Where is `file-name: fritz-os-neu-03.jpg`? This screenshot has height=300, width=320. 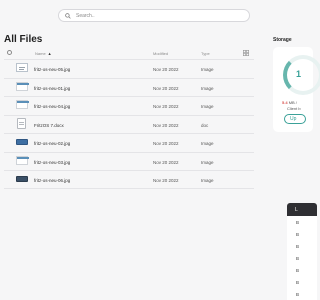
file-name: fritz-os-neu-03.jpg is located at coordinates (52, 162).